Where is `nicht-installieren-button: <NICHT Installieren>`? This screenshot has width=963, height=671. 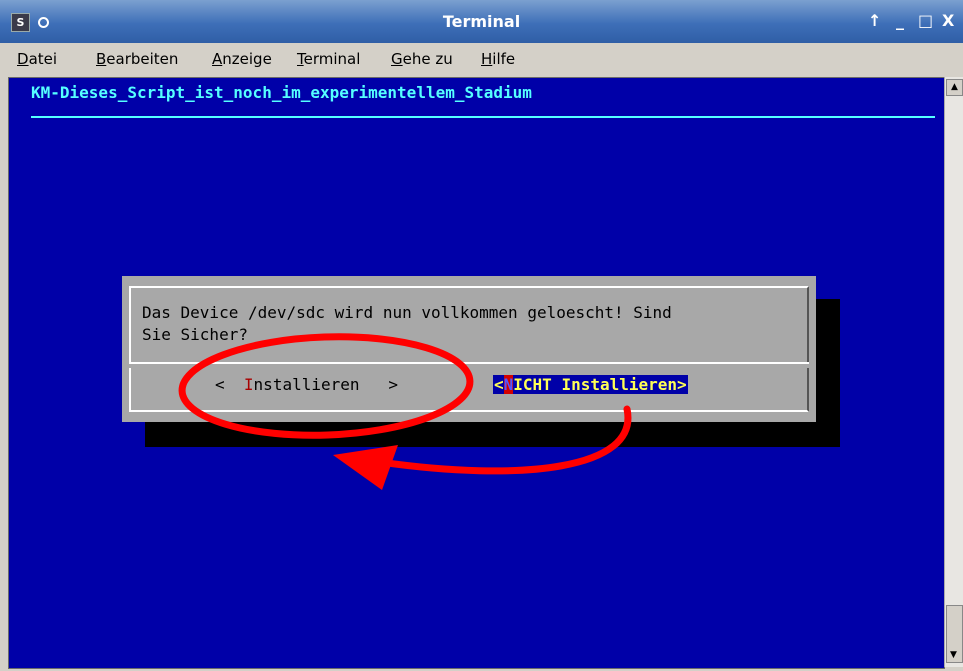
nicht-installieren-button: <NICHT Installieren> is located at coordinates (590, 384).